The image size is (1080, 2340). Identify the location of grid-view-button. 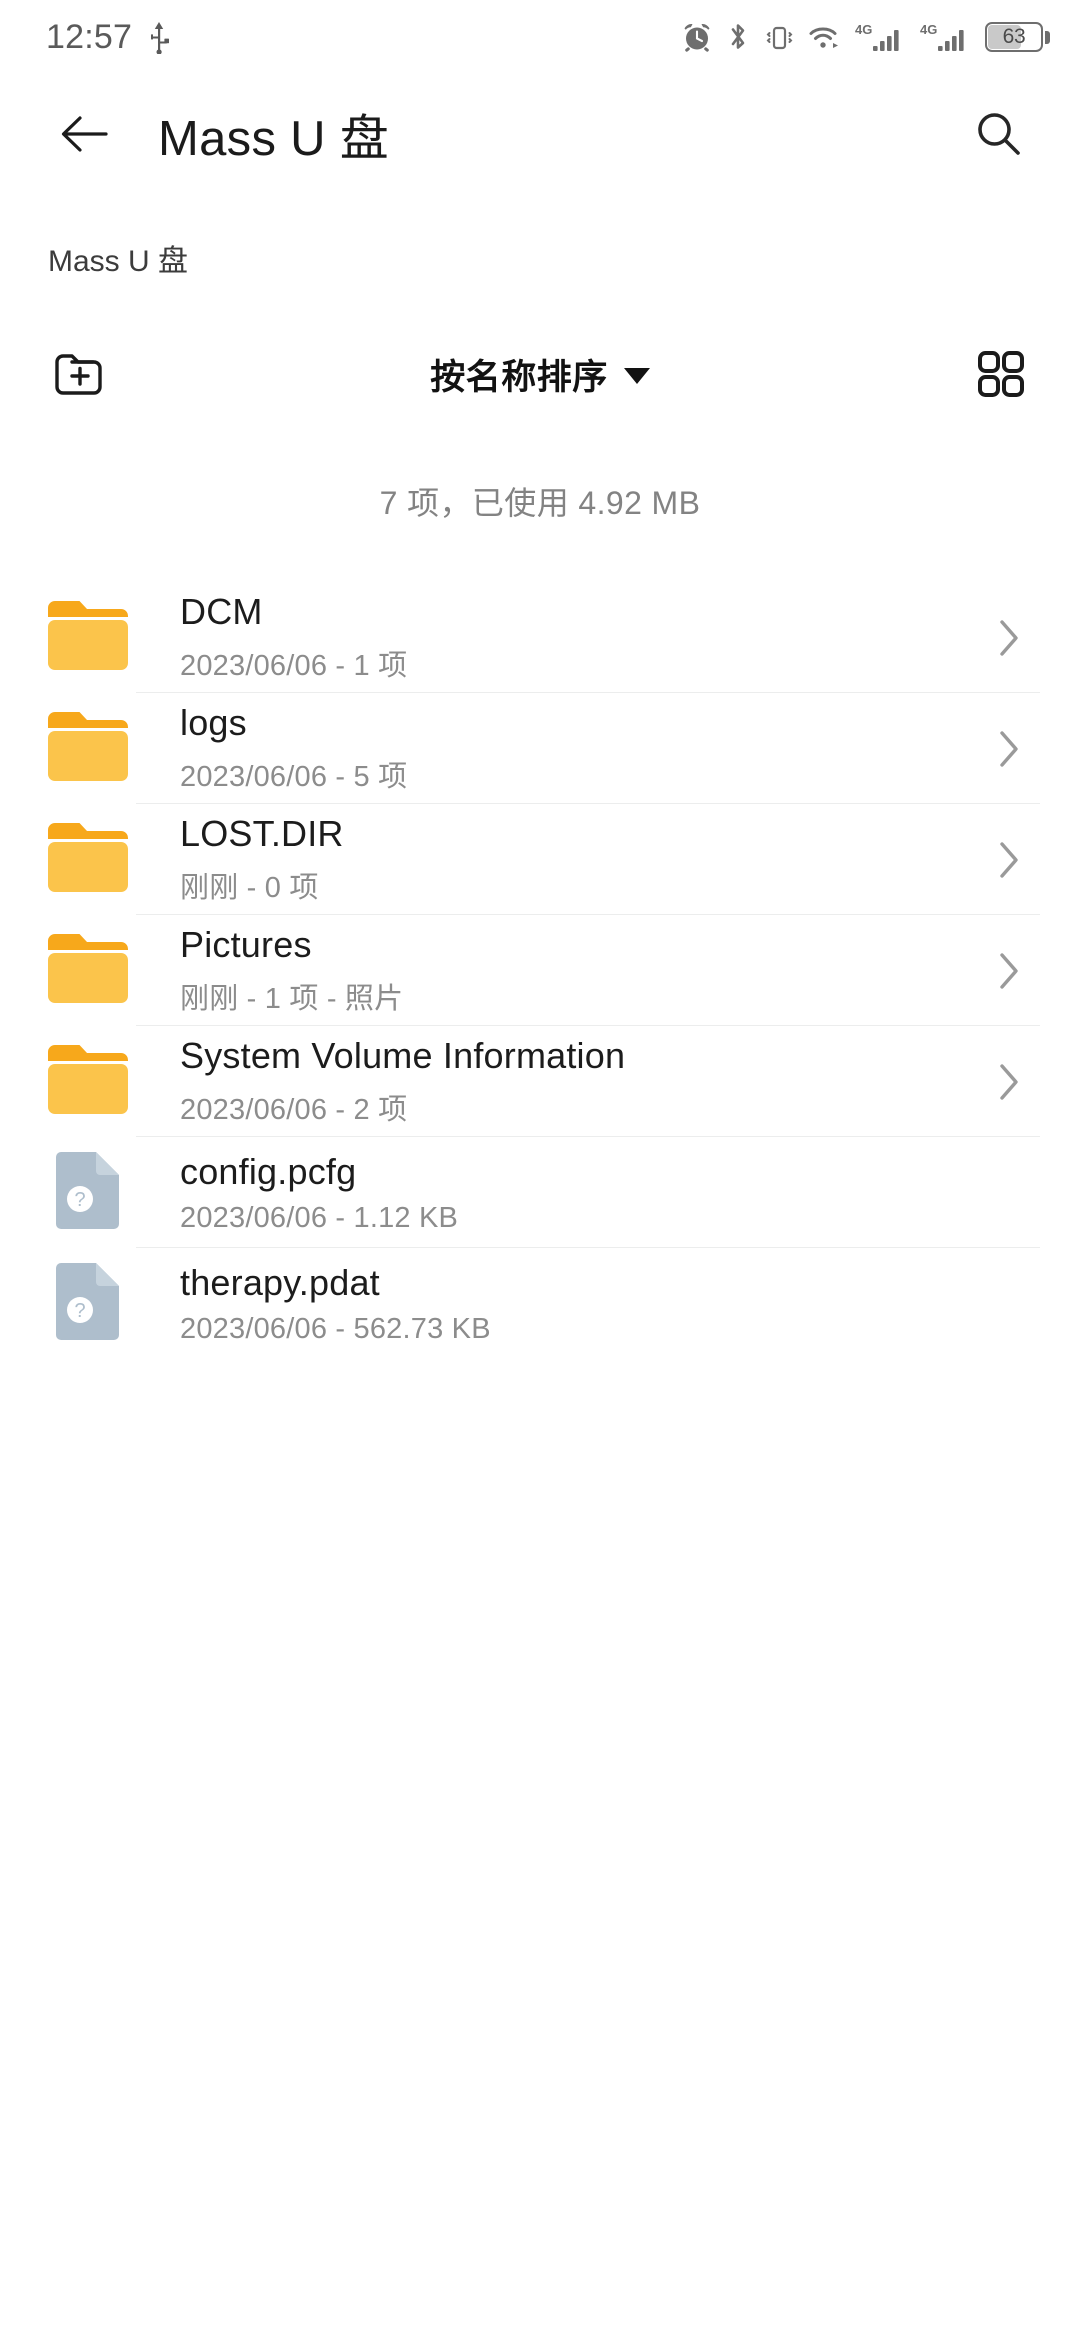
(1001, 374).